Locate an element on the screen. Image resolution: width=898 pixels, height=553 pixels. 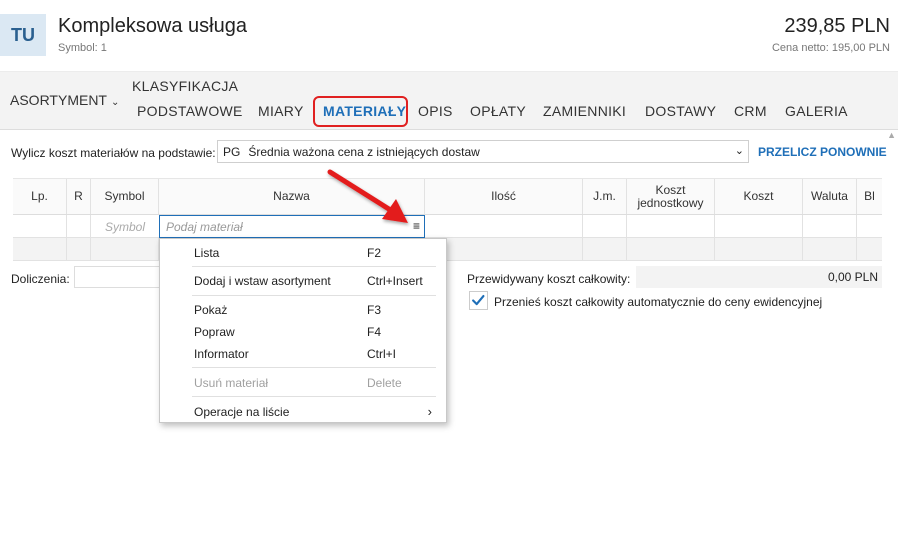
predicted-cost-value: 0,00 PLN is located at coordinates (759, 277).